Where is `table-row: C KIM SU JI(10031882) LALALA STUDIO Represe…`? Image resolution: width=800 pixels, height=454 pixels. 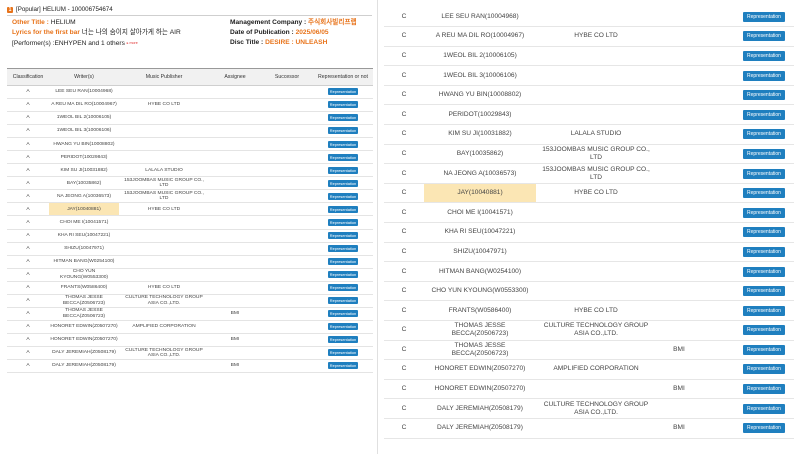 table-row: C KIM SU JI(10031882) LALALA STUDIO Represe… is located at coordinates (589, 134).